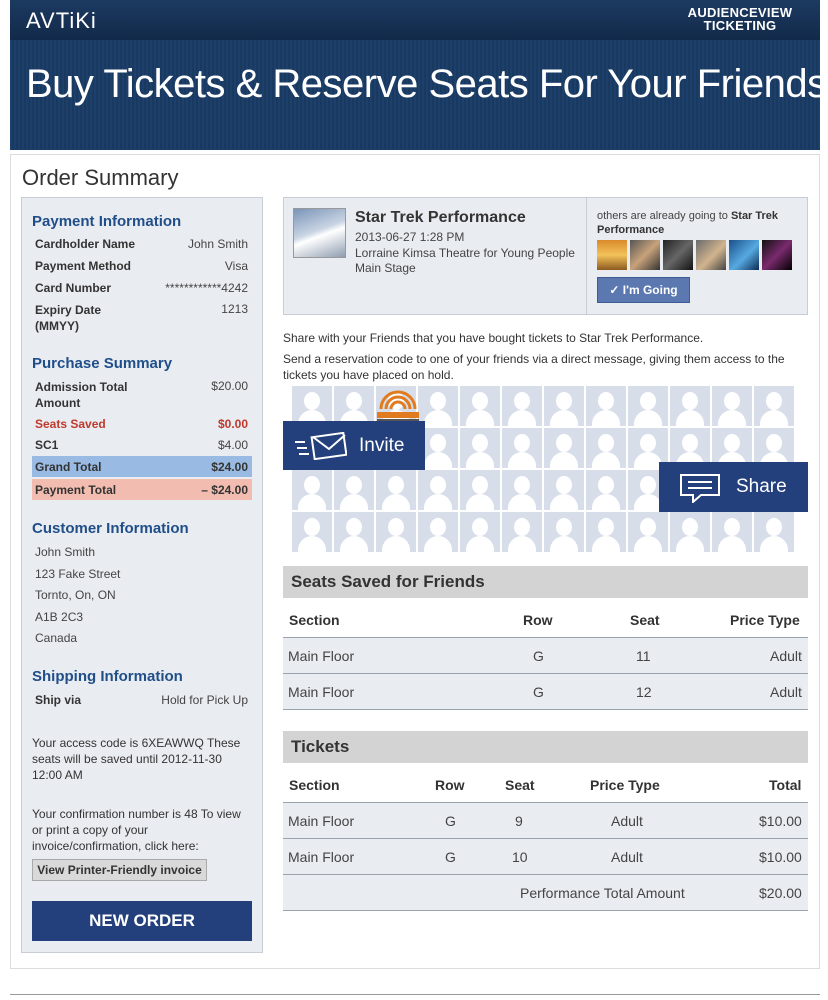  I want to click on payment-total-label: Payment Total, so click(76, 490).